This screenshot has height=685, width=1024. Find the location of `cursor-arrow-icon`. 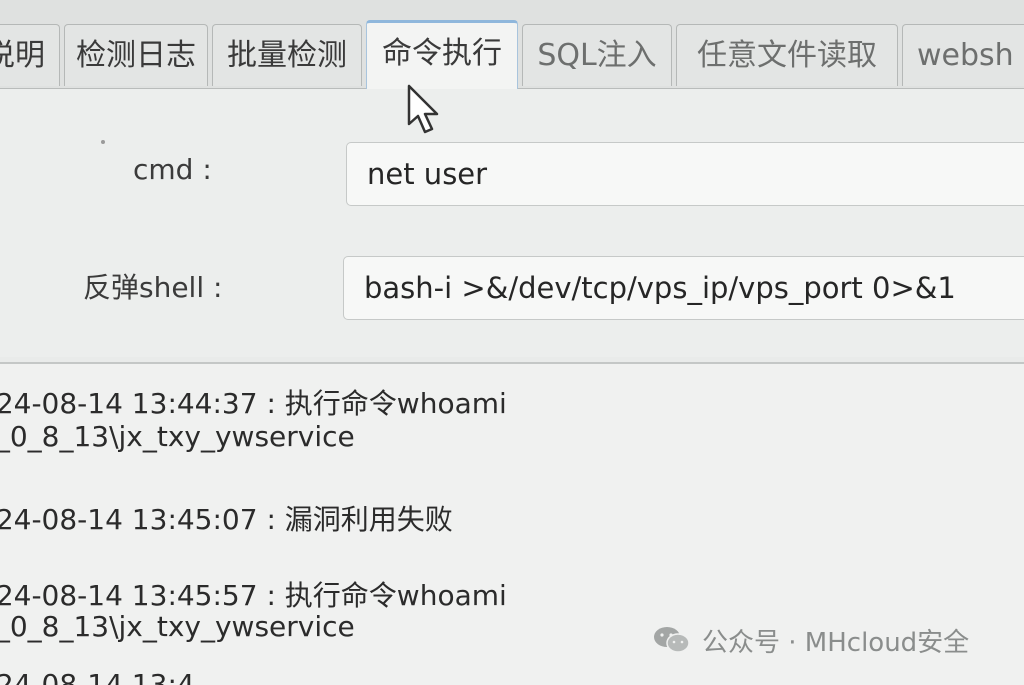

cursor-arrow-icon is located at coordinates (423, 109).